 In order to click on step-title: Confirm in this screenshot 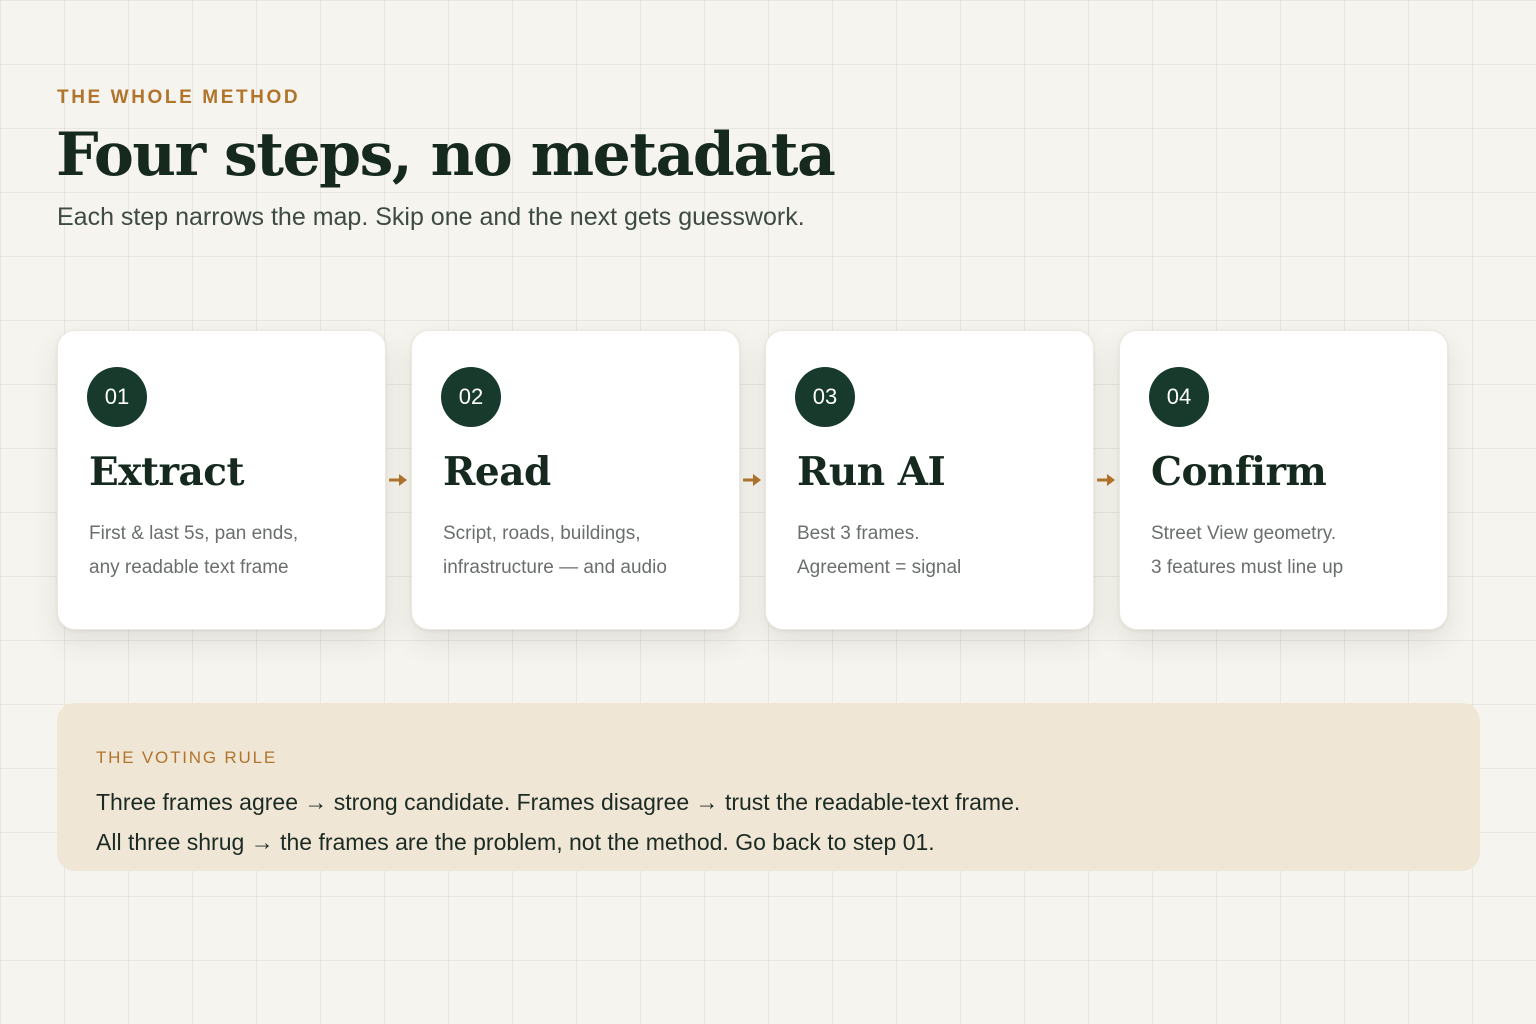, I will do `click(1239, 472)`.